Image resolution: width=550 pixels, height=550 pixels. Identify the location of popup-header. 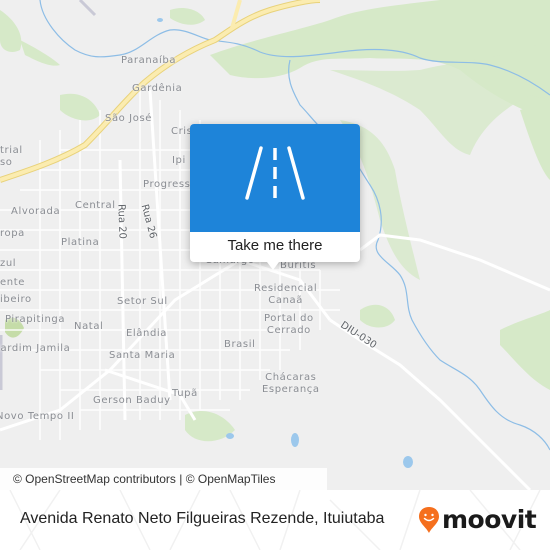
(275, 178).